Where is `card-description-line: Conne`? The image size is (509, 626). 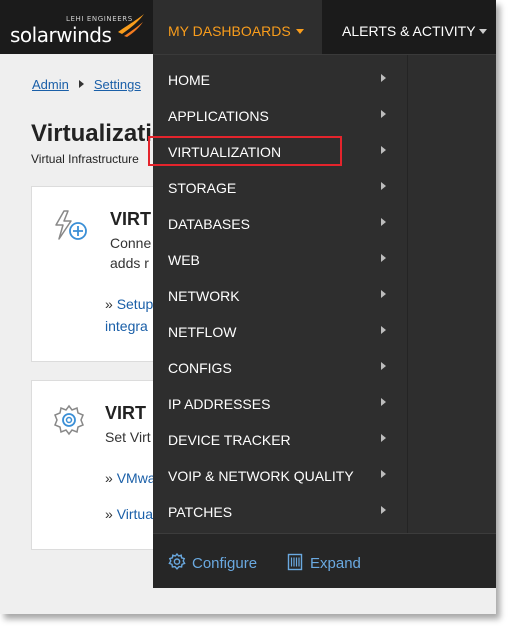
card-description-line: Conne is located at coordinates (131, 243).